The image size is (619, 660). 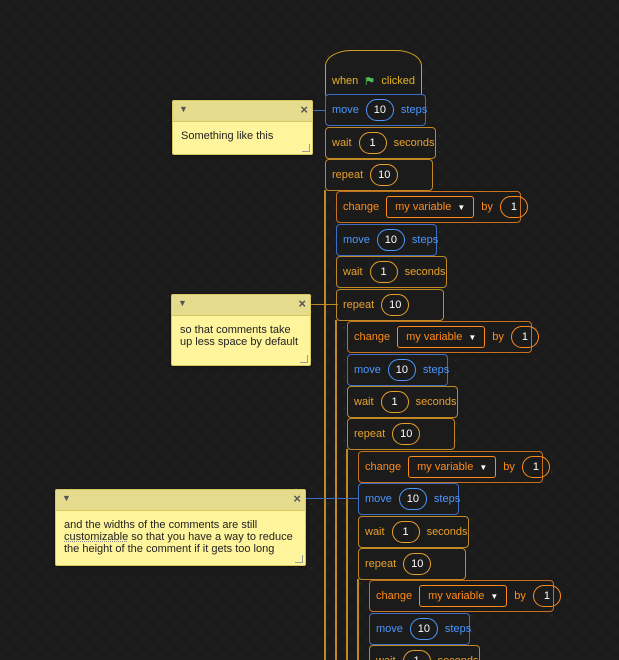 I want to click on green-flag-icon, so click(x=370, y=81).